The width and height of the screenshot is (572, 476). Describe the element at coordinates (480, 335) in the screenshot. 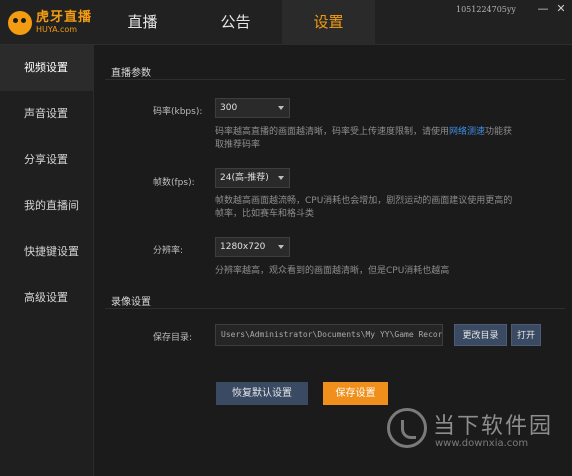

I see `change-dir-button: 更改目录` at that location.